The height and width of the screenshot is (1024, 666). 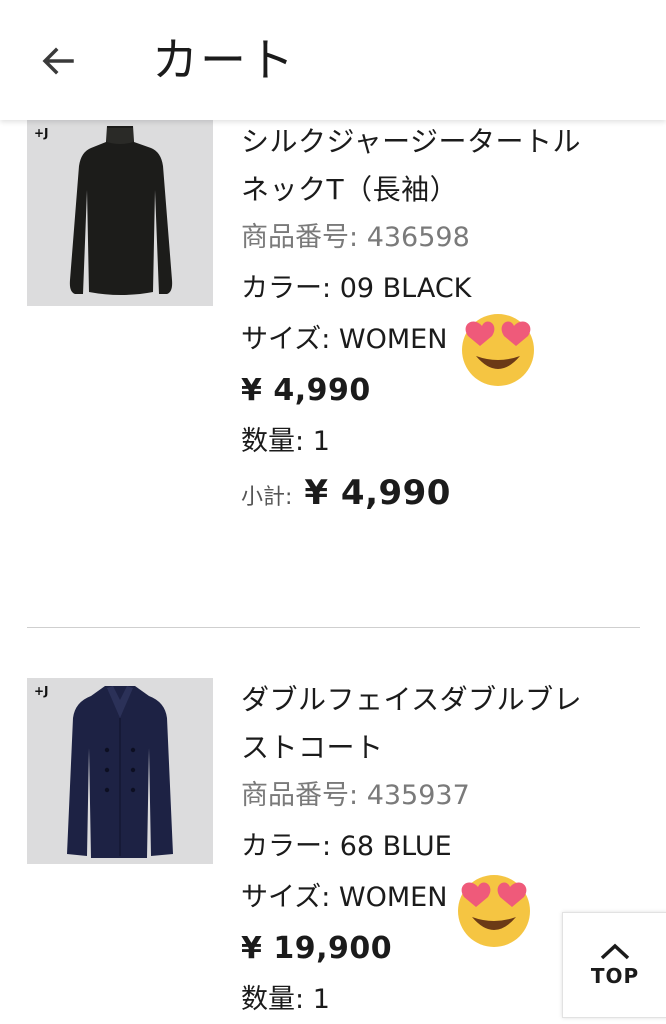 What do you see at coordinates (350, 189) in the screenshot?
I see `product-name-line: ネックT（長袖）` at bounding box center [350, 189].